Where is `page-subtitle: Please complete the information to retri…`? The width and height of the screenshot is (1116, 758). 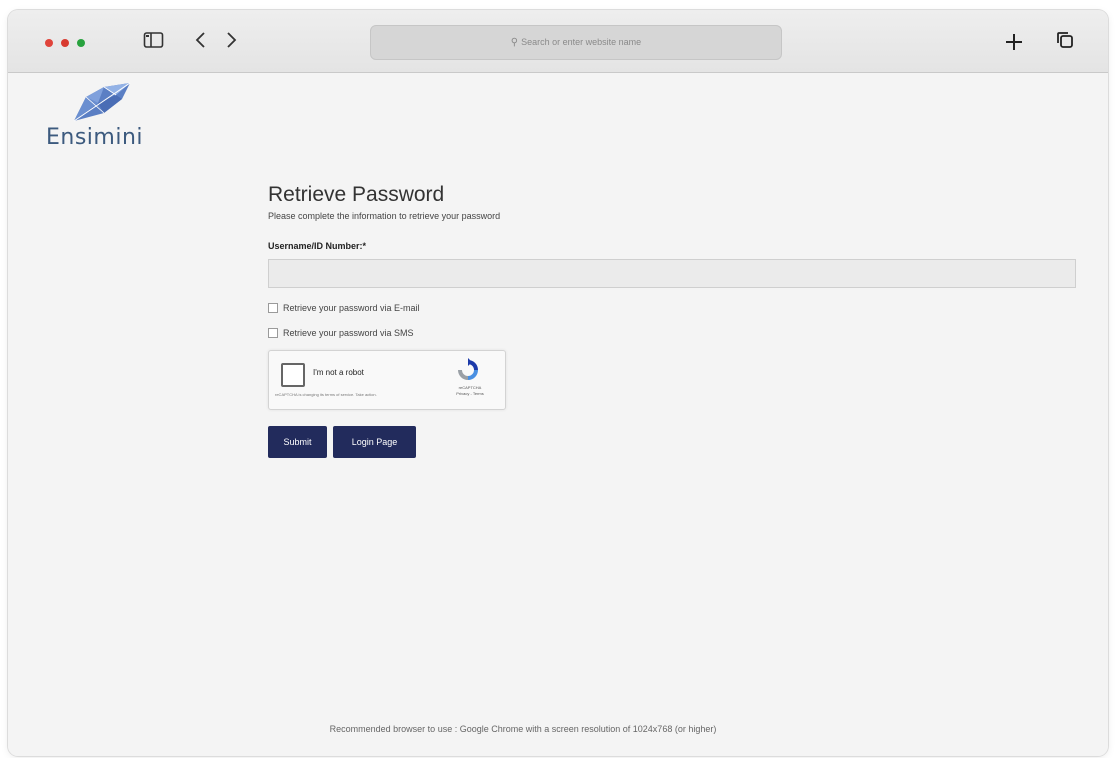
page-subtitle: Please complete the information to retri… is located at coordinates (384, 216).